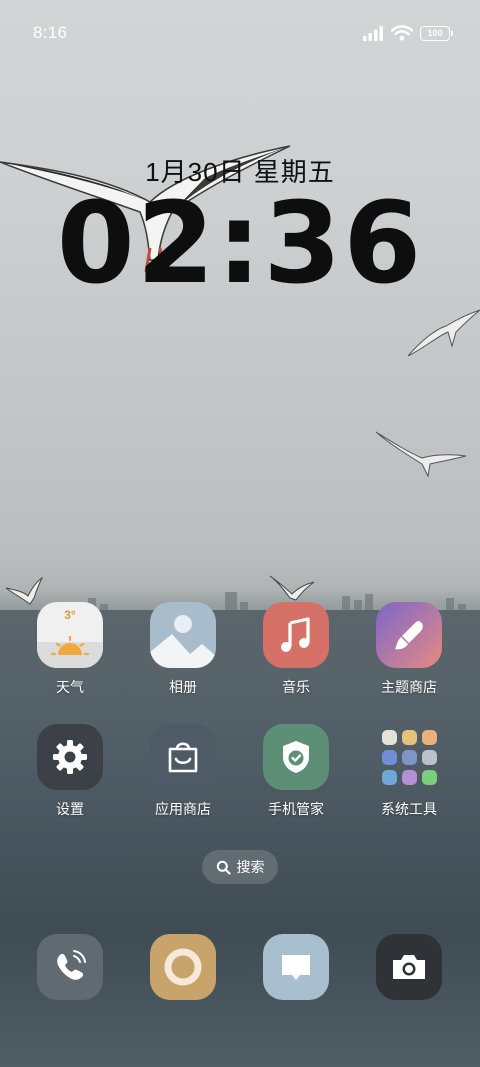 This screenshot has height=1067, width=480. Describe the element at coordinates (402, 33) in the screenshot. I see `wifi-icon` at that location.